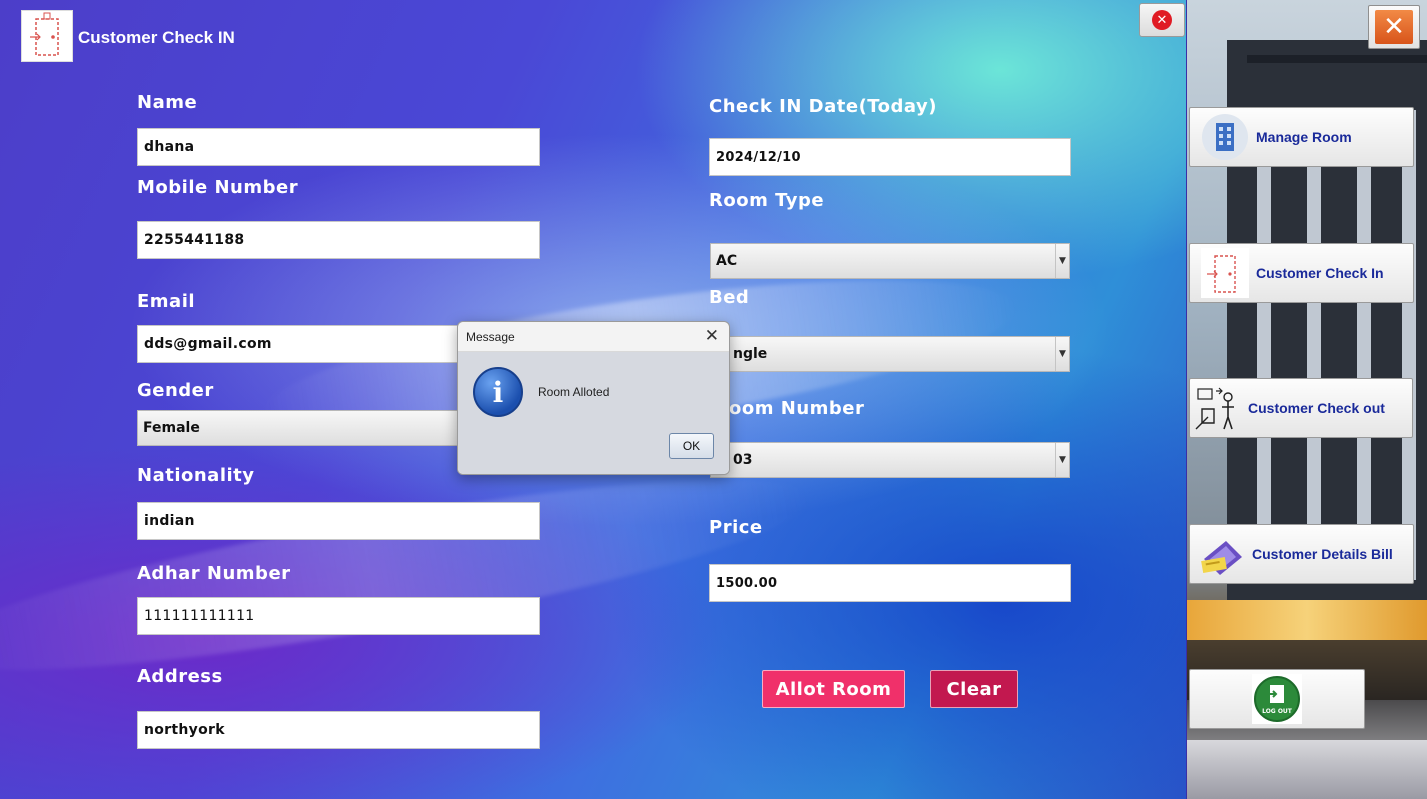 The height and width of the screenshot is (799, 1427). I want to click on bed-label: Bed, so click(729, 297).